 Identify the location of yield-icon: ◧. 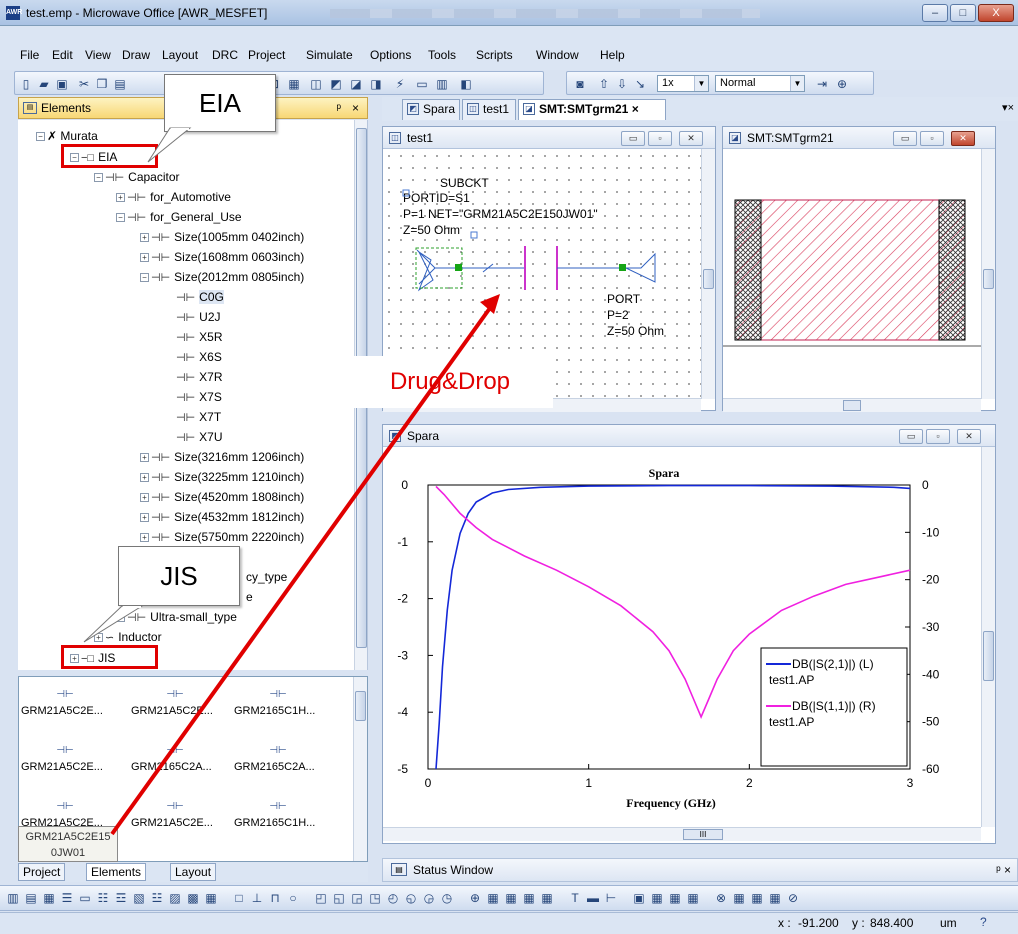
(466, 84).